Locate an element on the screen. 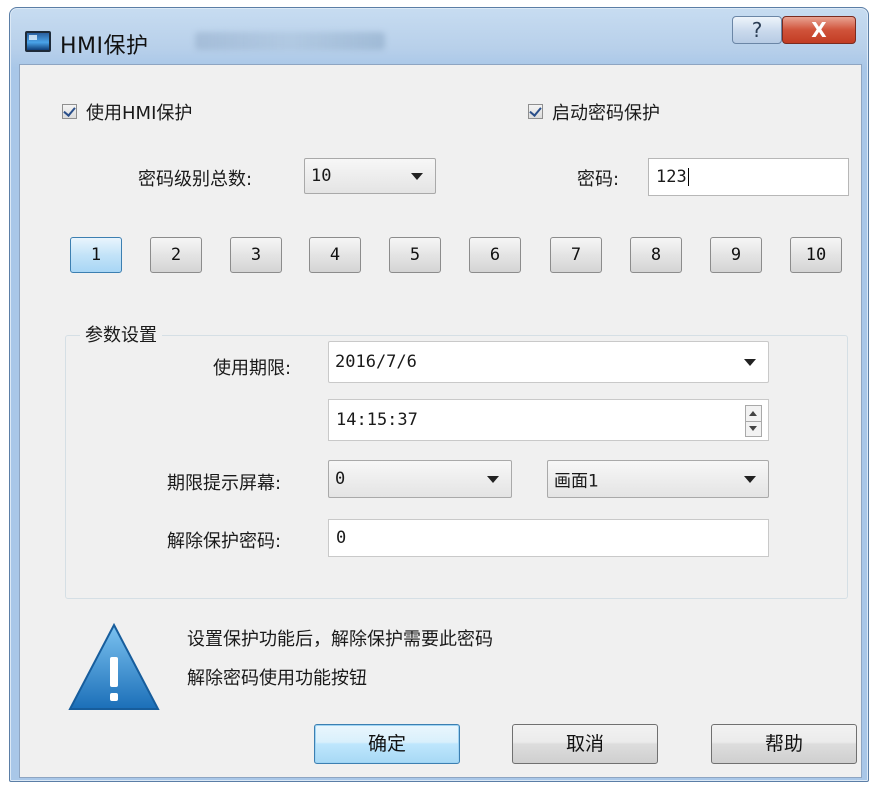 This screenshot has width=877, height=788. level-button-9: 9 is located at coordinates (736, 255).